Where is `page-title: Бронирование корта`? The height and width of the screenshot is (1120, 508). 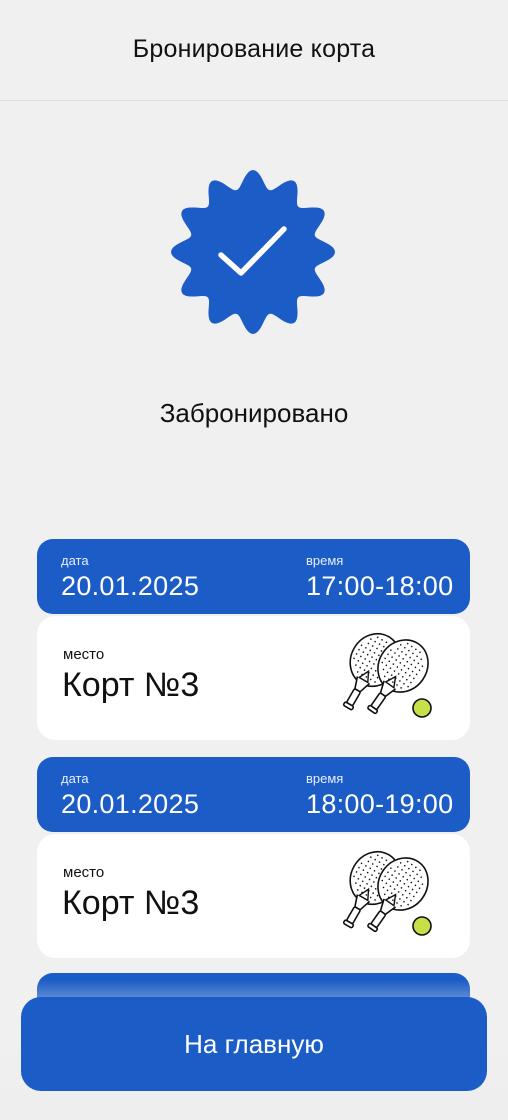
page-title: Бронирование корта is located at coordinates (254, 48).